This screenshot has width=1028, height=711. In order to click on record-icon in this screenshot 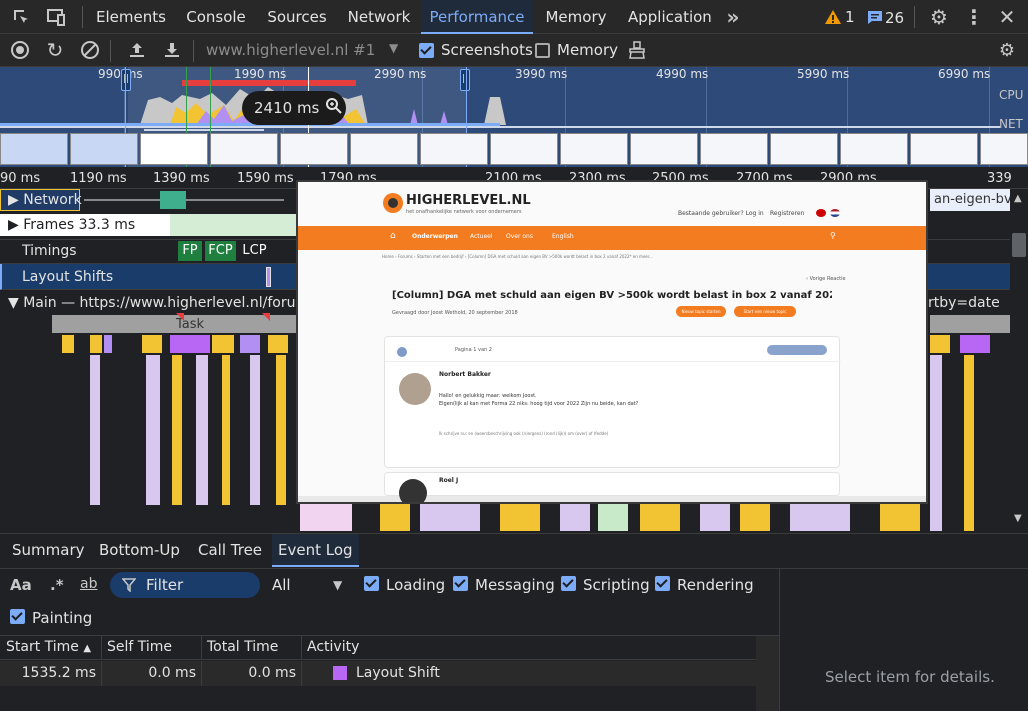, I will do `click(20, 50)`.